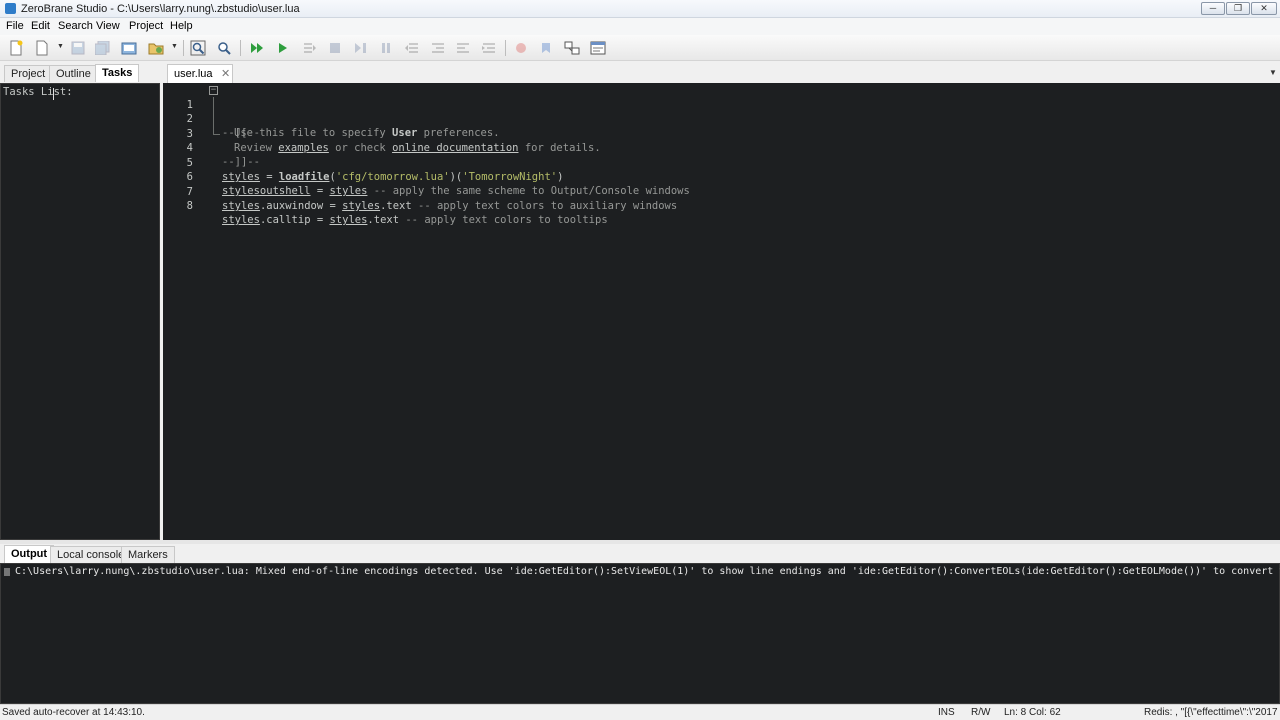  I want to click on menu-file: File, so click(15, 26).